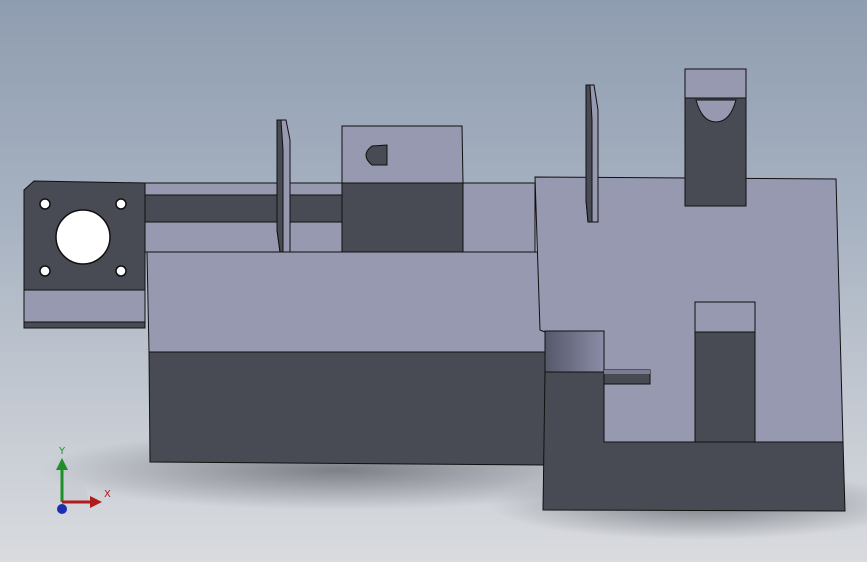 The height and width of the screenshot is (562, 867). Describe the element at coordinates (725, 387) in the screenshot. I see `u-right-post-front` at that location.